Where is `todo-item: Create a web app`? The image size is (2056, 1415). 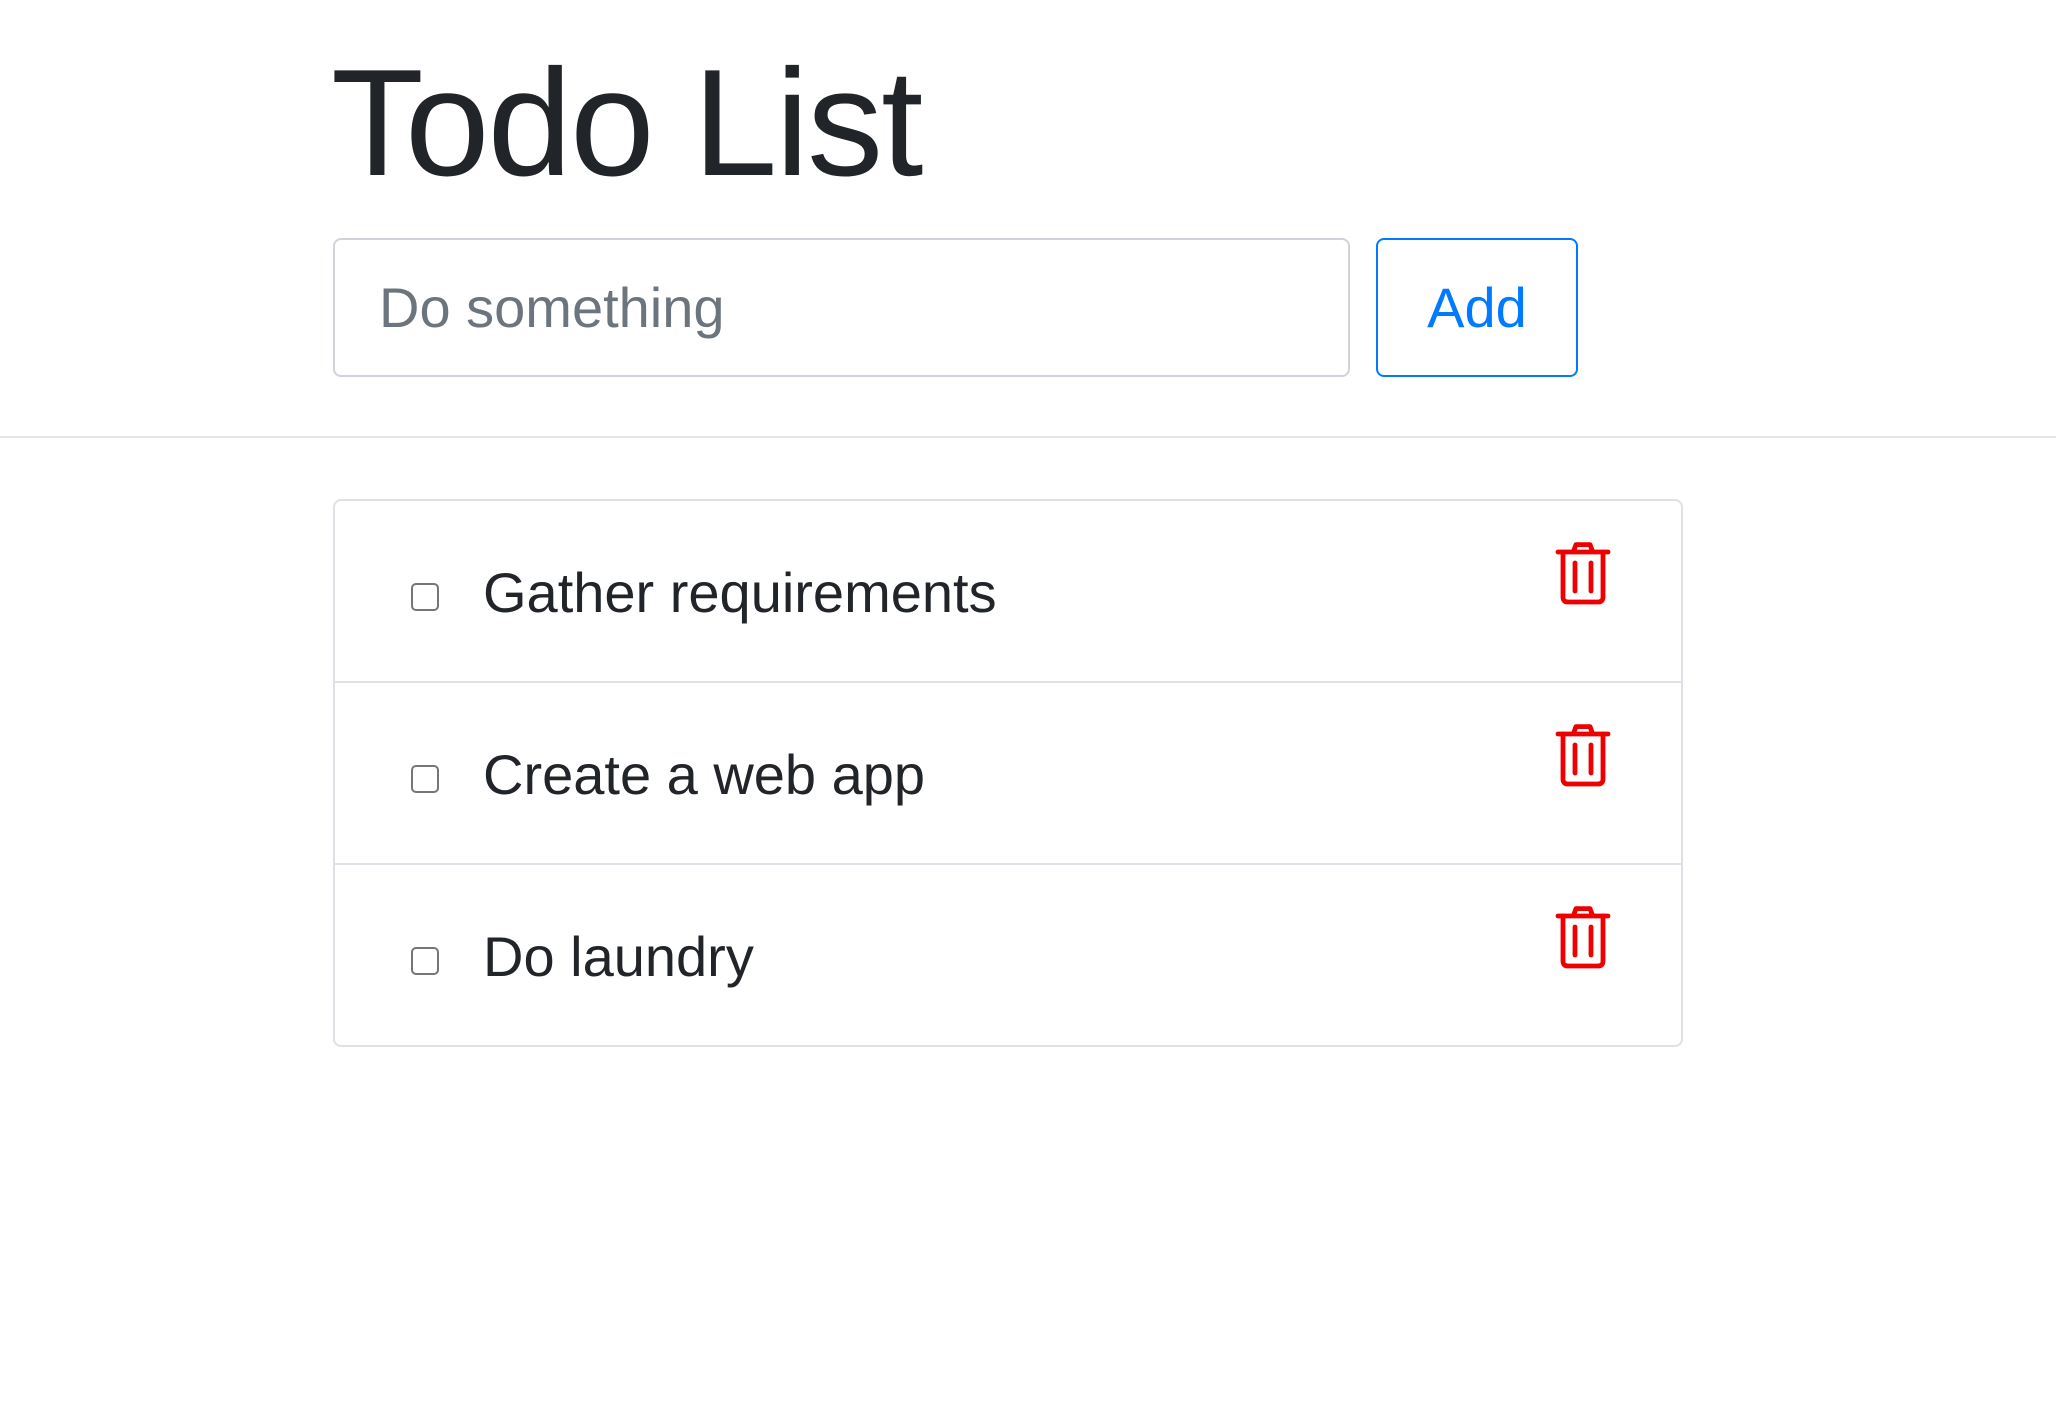 todo-item: Create a web app is located at coordinates (1008, 774).